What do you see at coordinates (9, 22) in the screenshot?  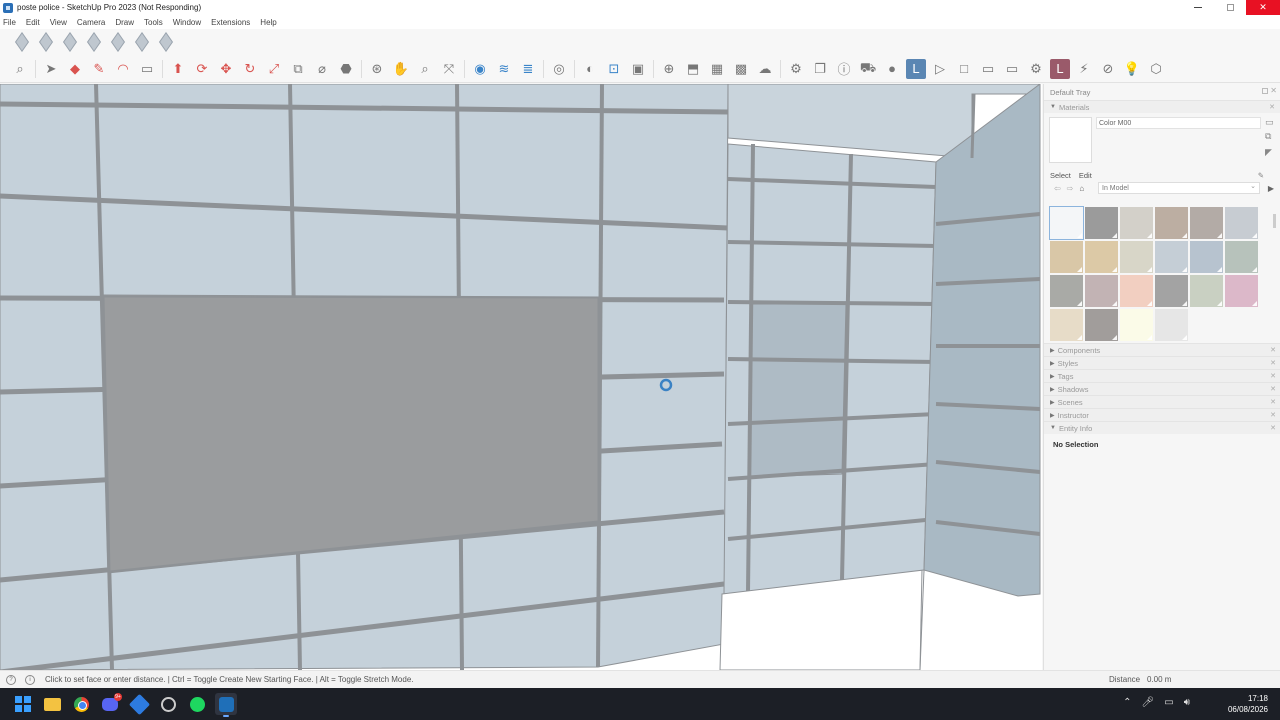 I see `menu-file: File` at bounding box center [9, 22].